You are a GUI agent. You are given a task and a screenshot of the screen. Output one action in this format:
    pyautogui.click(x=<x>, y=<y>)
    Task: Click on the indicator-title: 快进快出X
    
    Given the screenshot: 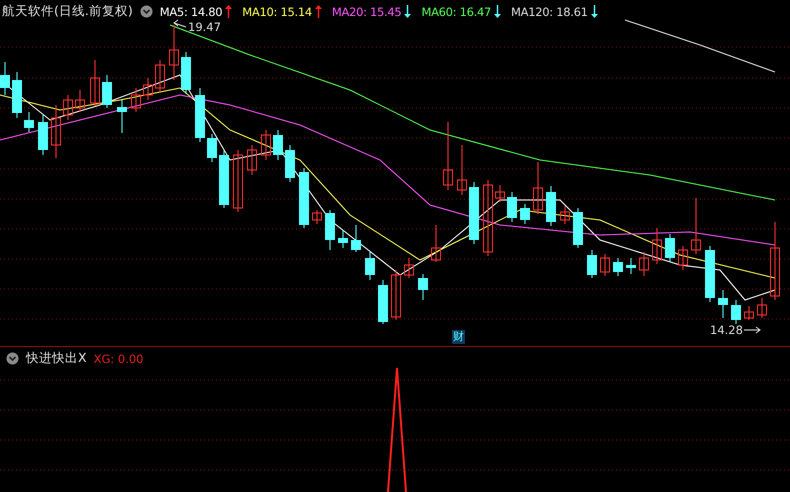 What is the action you would take?
    pyautogui.click(x=56, y=358)
    